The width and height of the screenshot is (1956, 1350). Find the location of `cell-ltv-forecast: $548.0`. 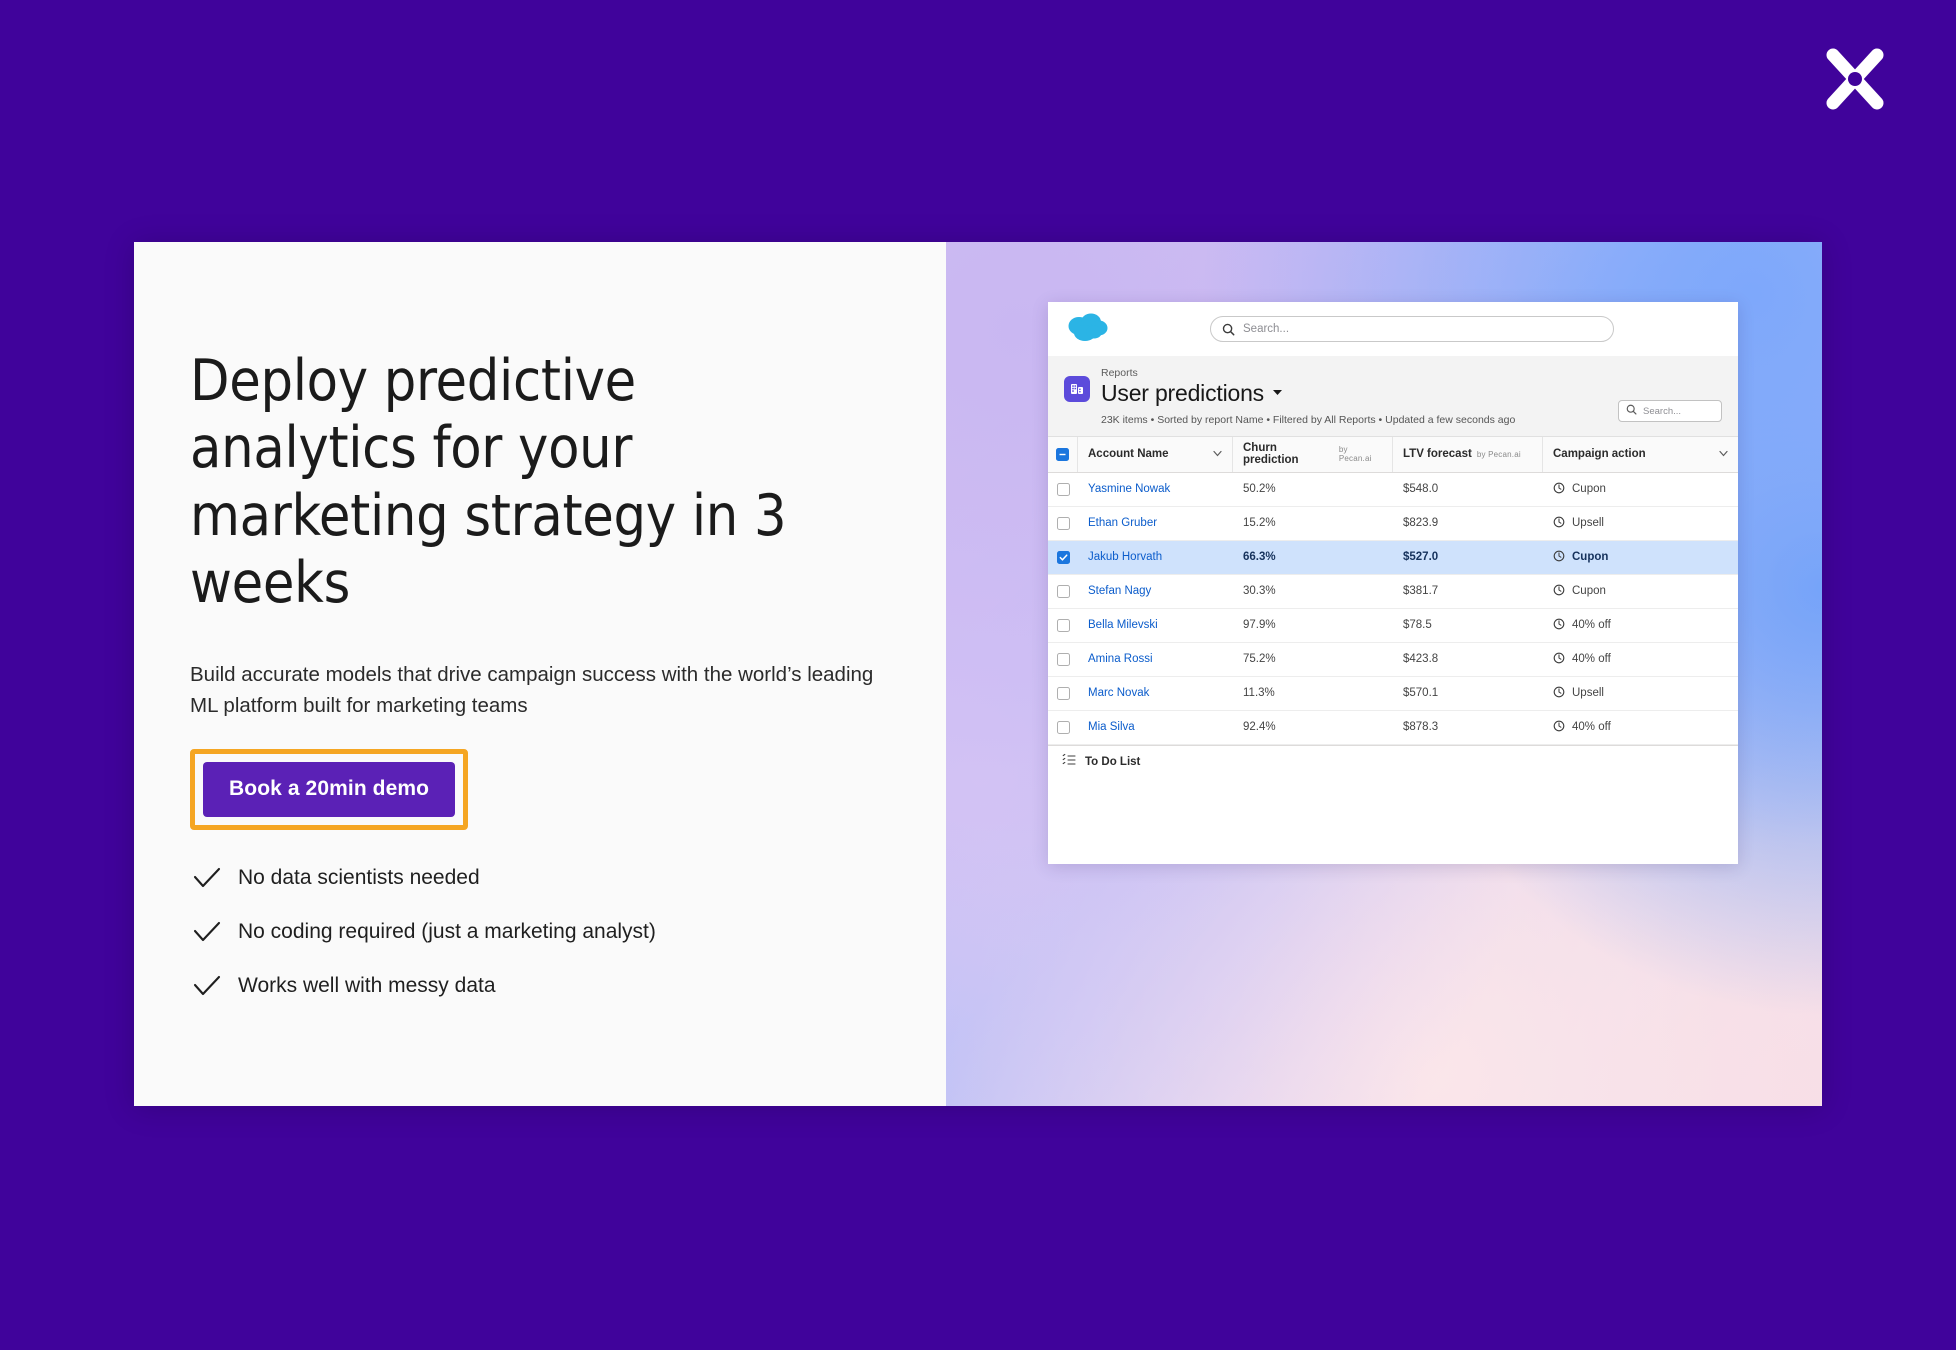

cell-ltv-forecast: $548.0 is located at coordinates (1421, 489).